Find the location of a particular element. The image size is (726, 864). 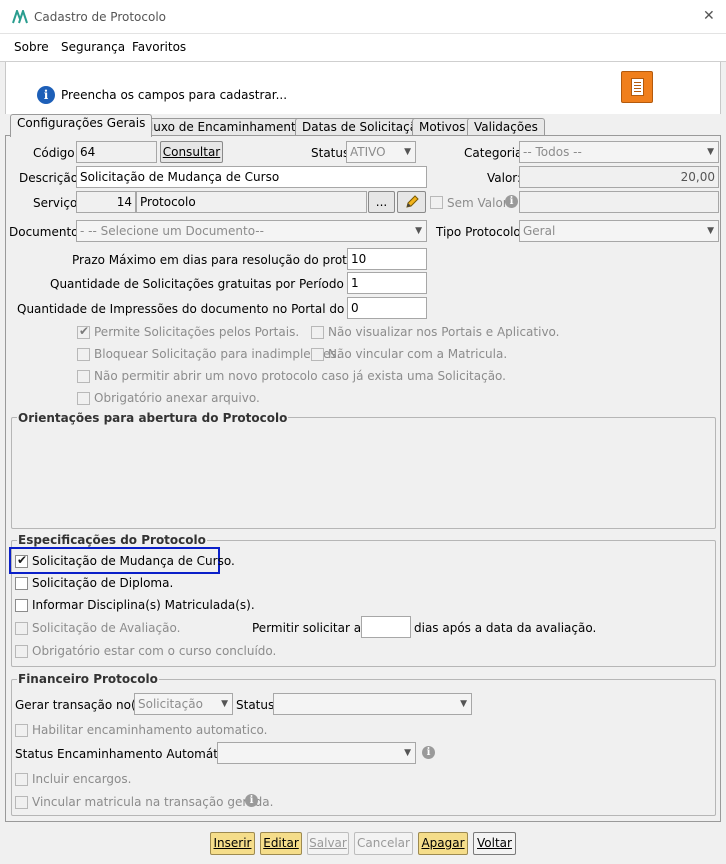

categoria-value: -- Todos -- is located at coordinates (552, 152).